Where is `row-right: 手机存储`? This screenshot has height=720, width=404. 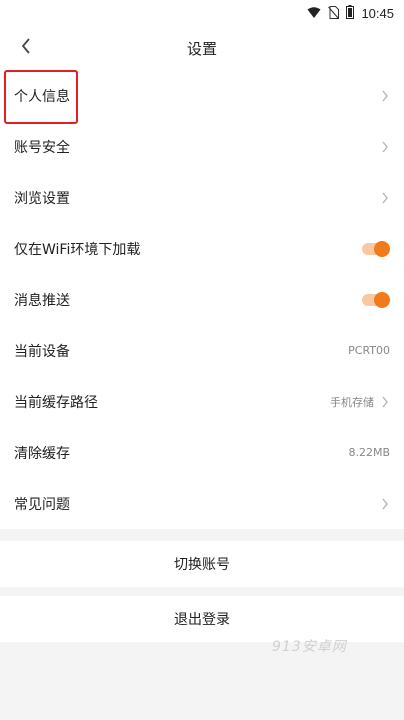
row-right: 手机存储 is located at coordinates (360, 402).